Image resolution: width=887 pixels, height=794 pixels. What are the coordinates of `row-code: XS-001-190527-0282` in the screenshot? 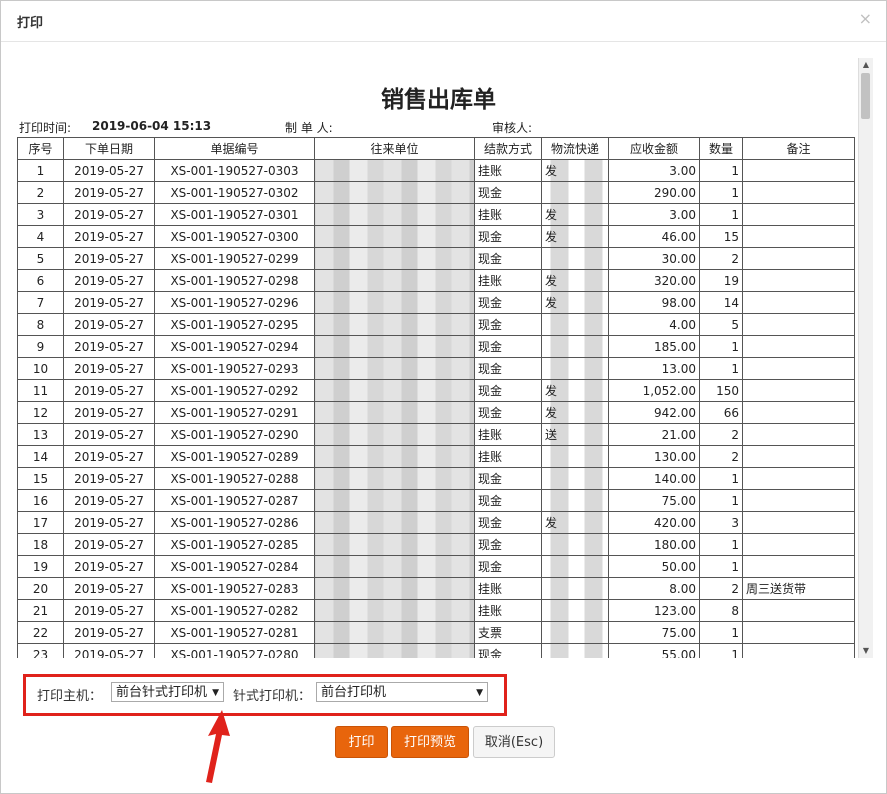 It's located at (234, 610).